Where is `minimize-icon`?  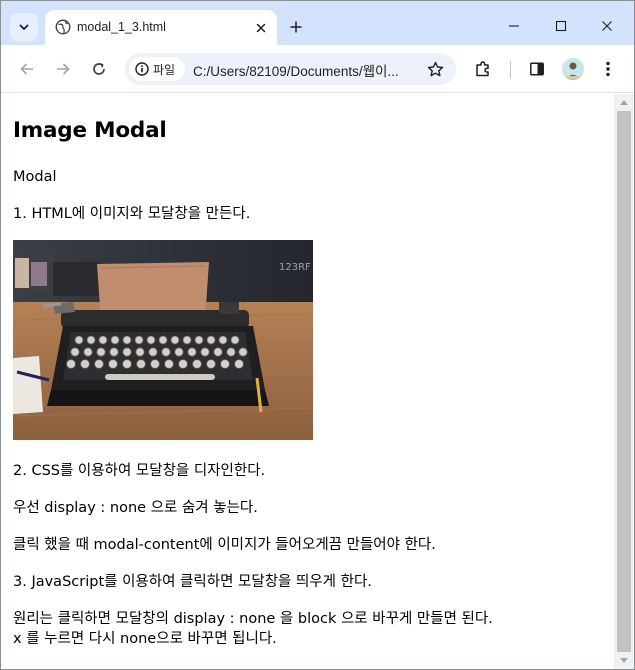
minimize-icon is located at coordinates (514, 26).